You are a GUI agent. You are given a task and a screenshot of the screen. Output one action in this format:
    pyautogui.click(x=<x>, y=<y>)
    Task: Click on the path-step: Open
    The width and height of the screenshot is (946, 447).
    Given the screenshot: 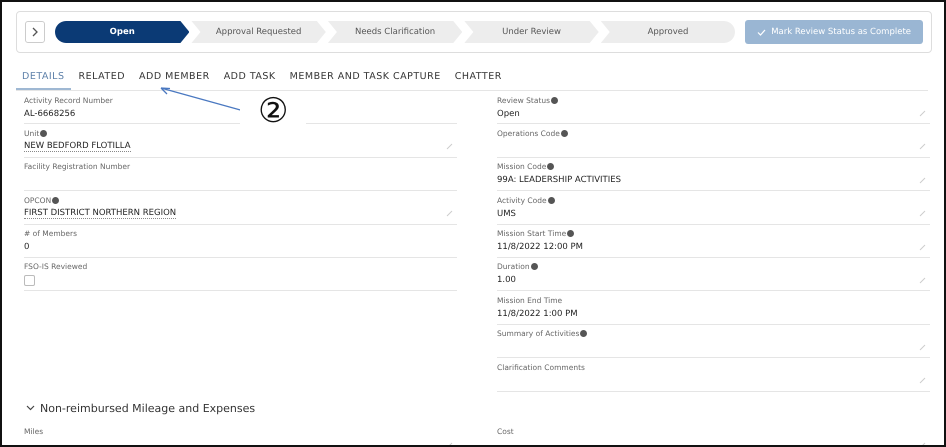 What is the action you would take?
    pyautogui.click(x=122, y=32)
    